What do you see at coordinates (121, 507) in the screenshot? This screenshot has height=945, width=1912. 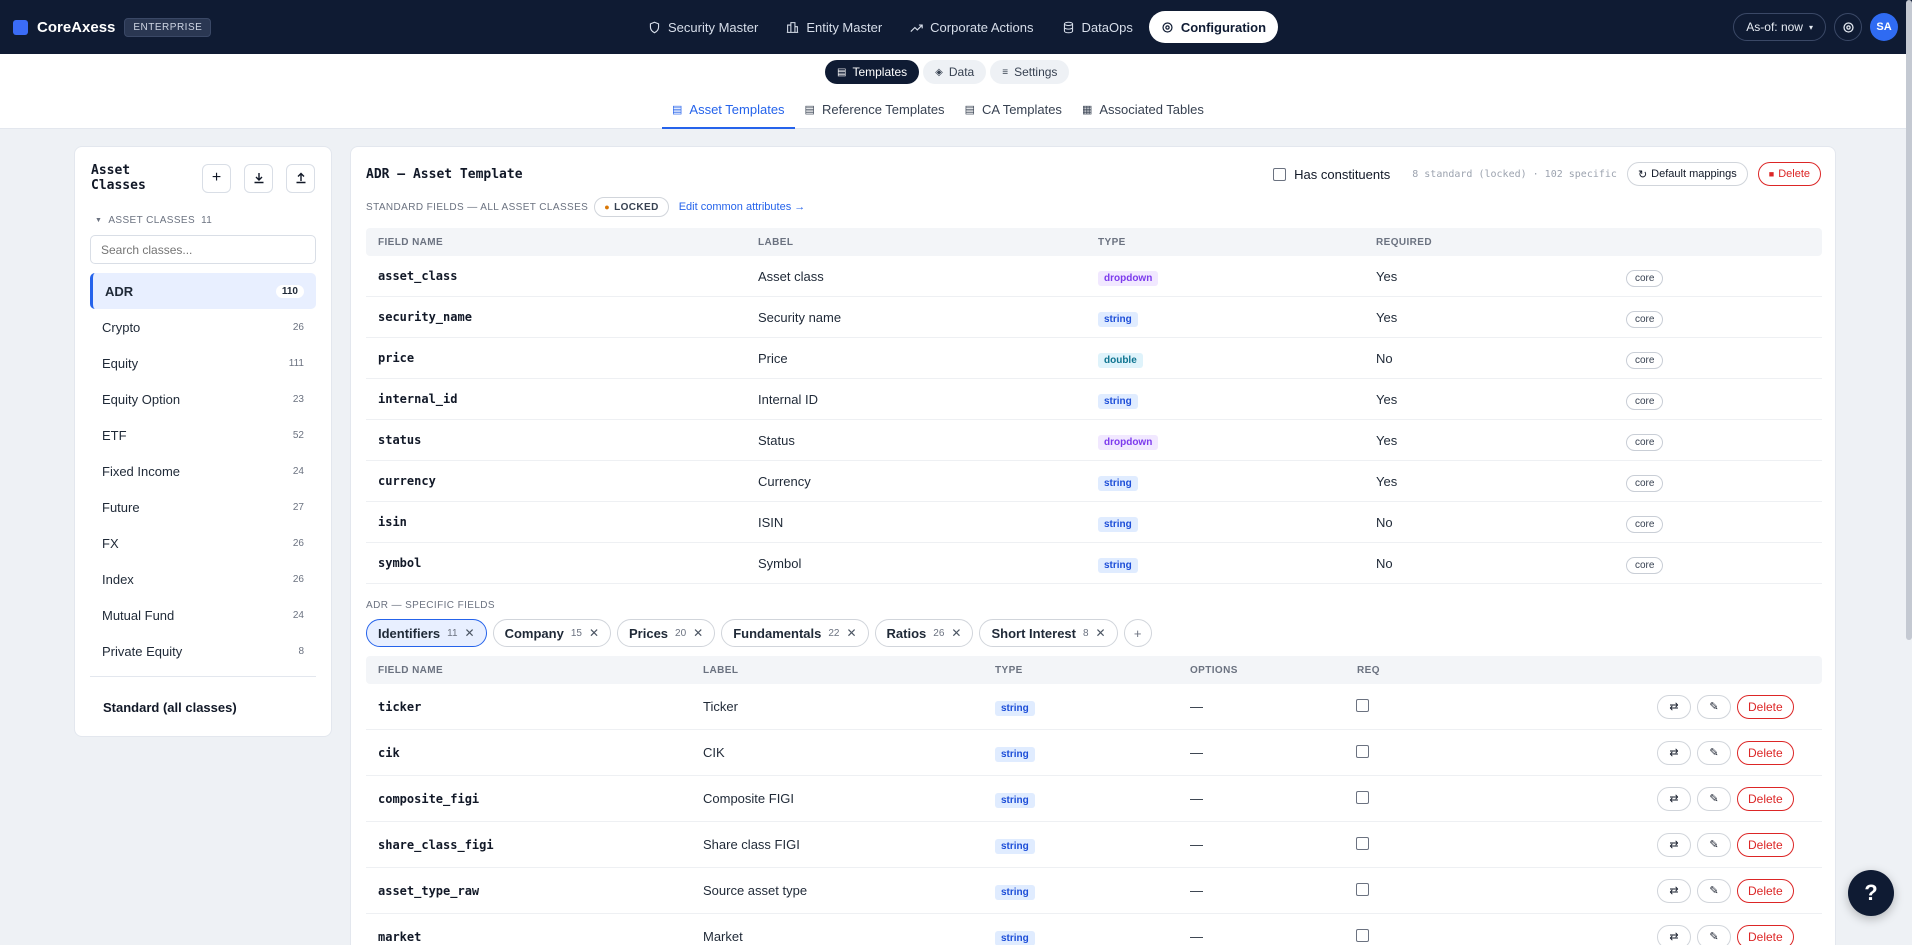 I see `class-name: Future` at bounding box center [121, 507].